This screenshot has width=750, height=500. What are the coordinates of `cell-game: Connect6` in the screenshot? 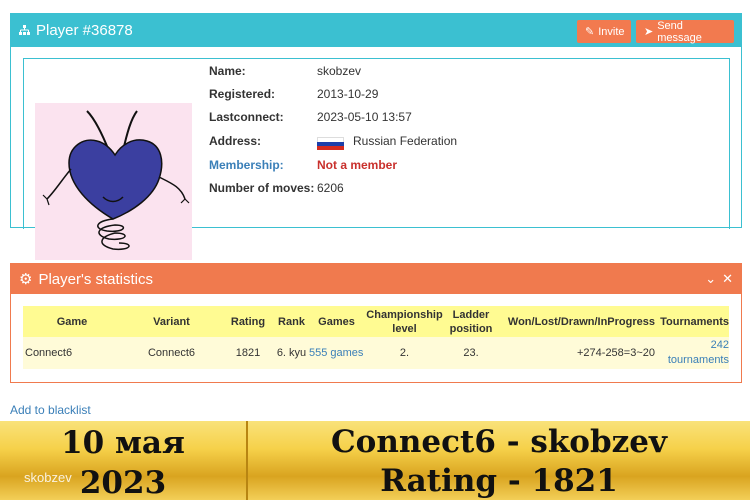 It's located at (49, 353).